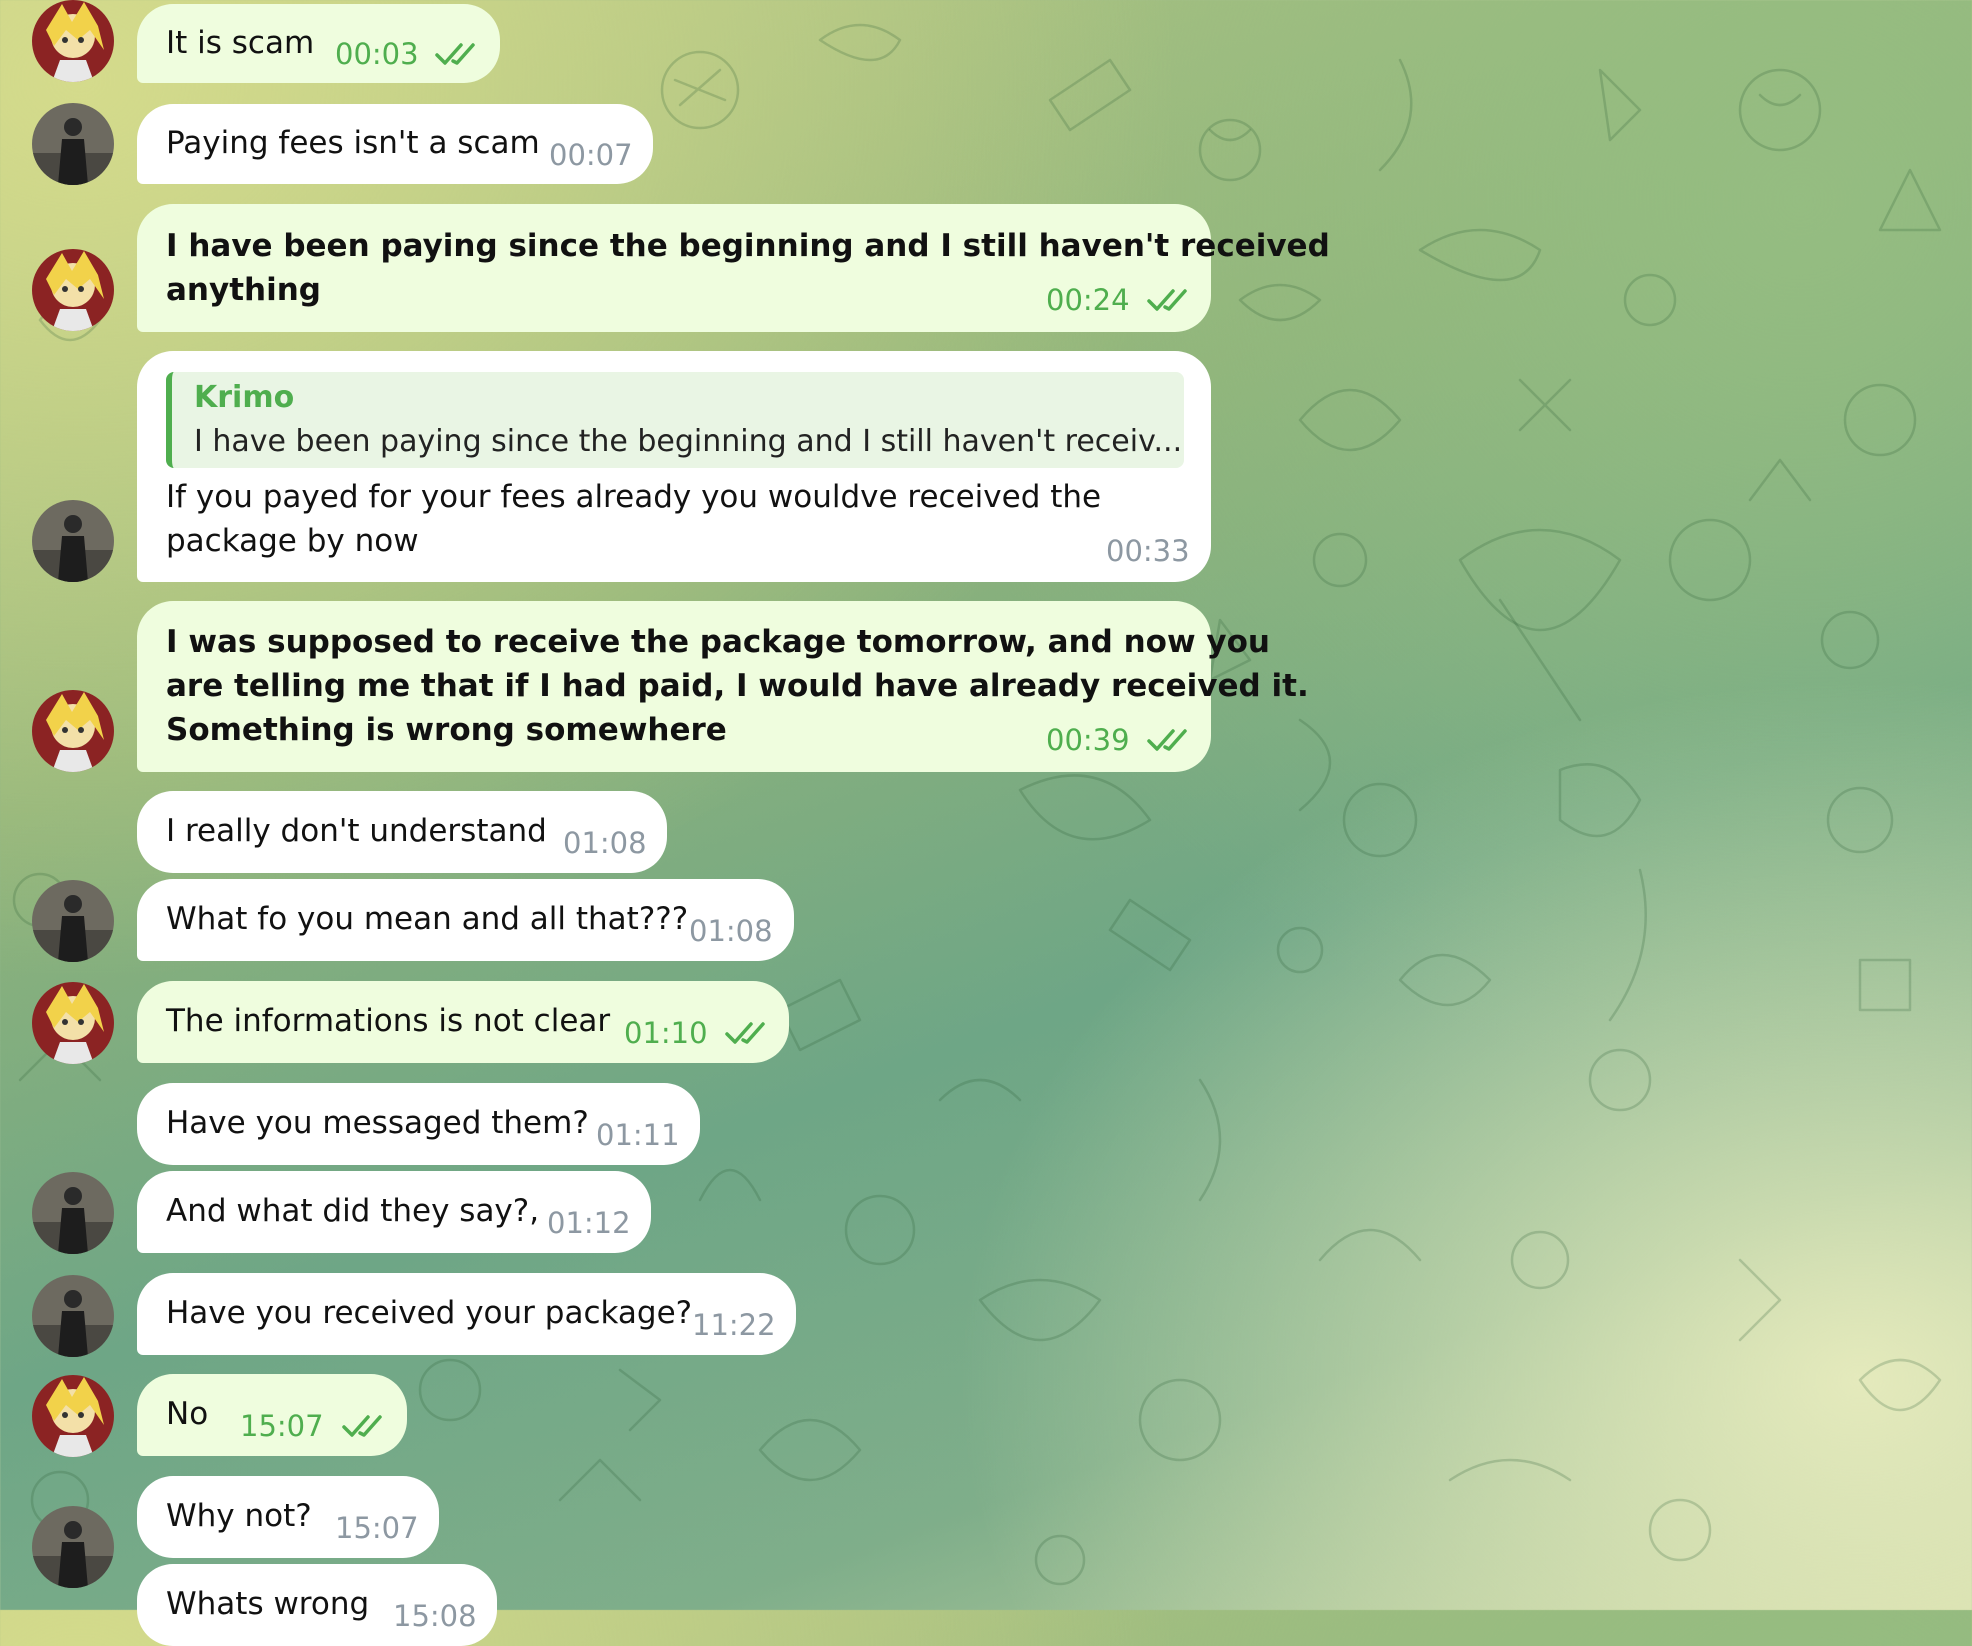  I want to click on message-time: 01:10, so click(666, 1033).